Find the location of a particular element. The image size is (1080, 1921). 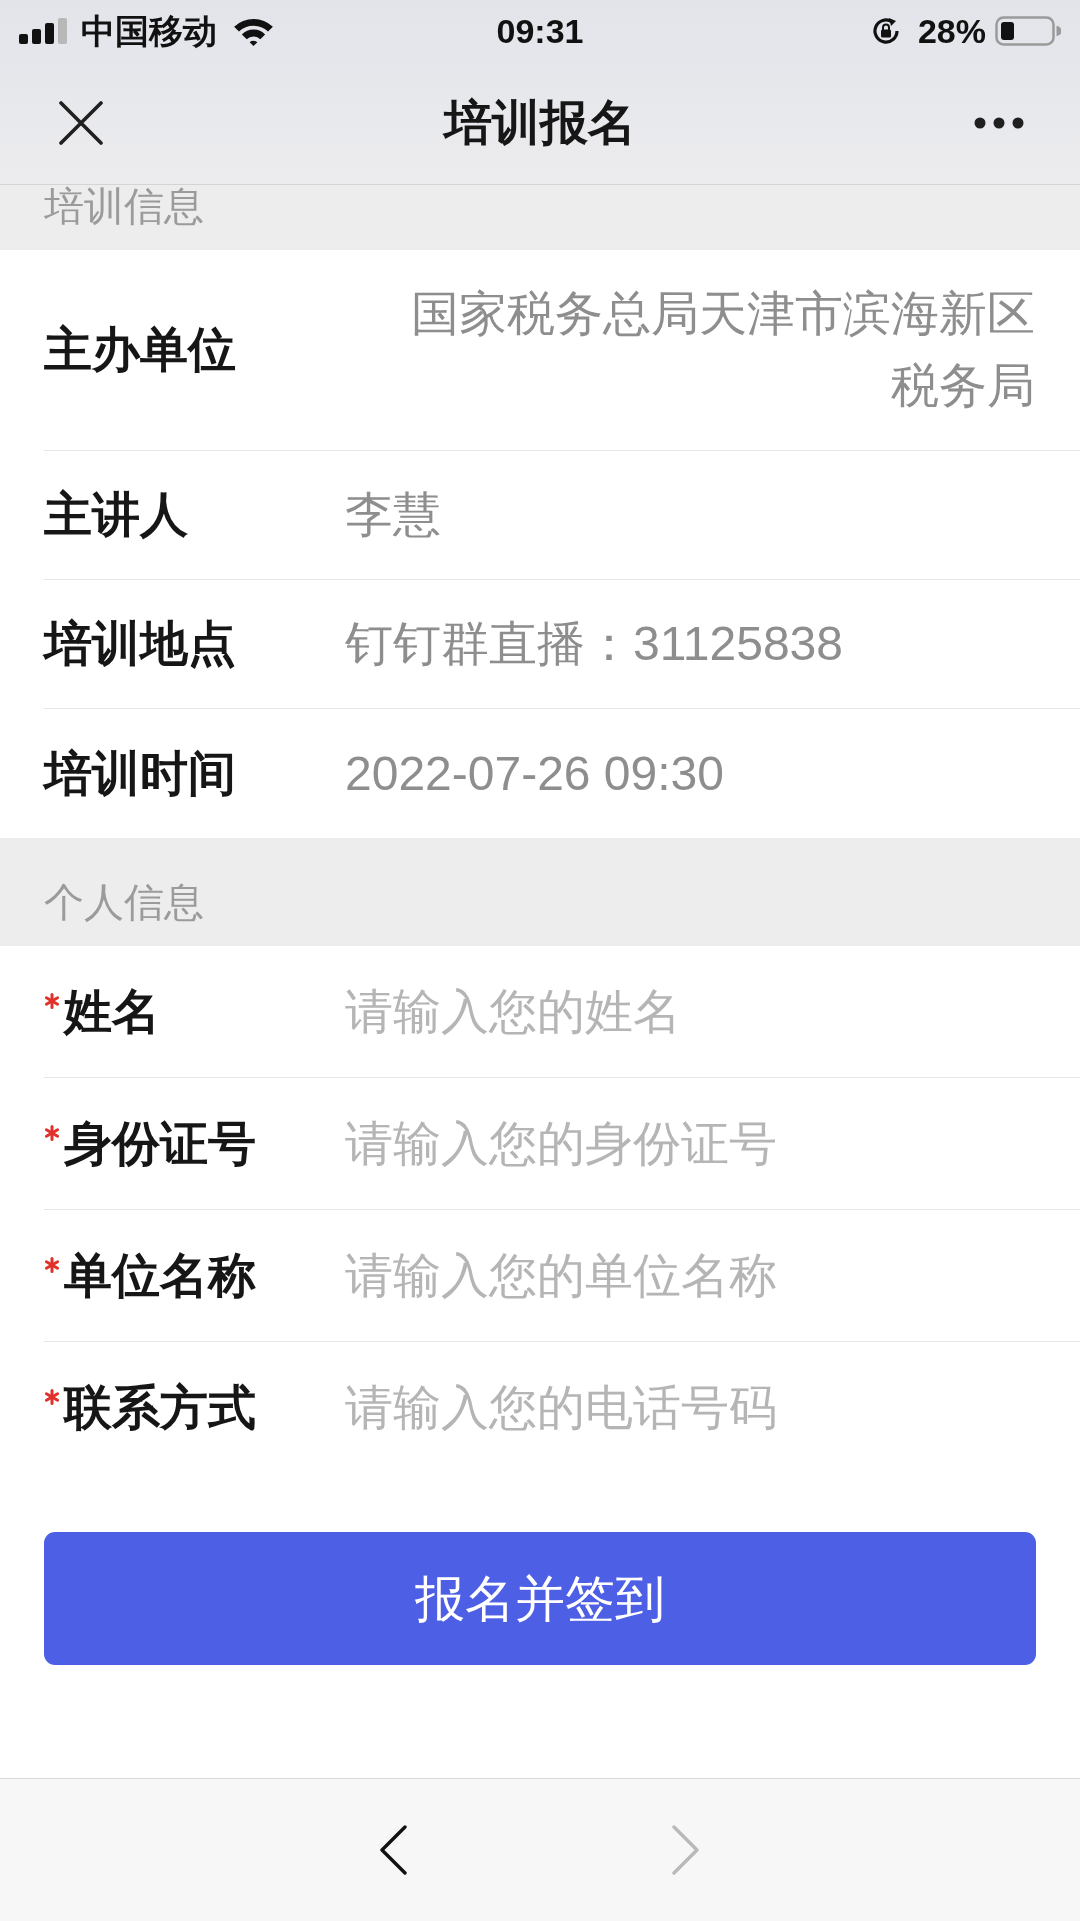

field-label: 主办单位 is located at coordinates (140, 350).